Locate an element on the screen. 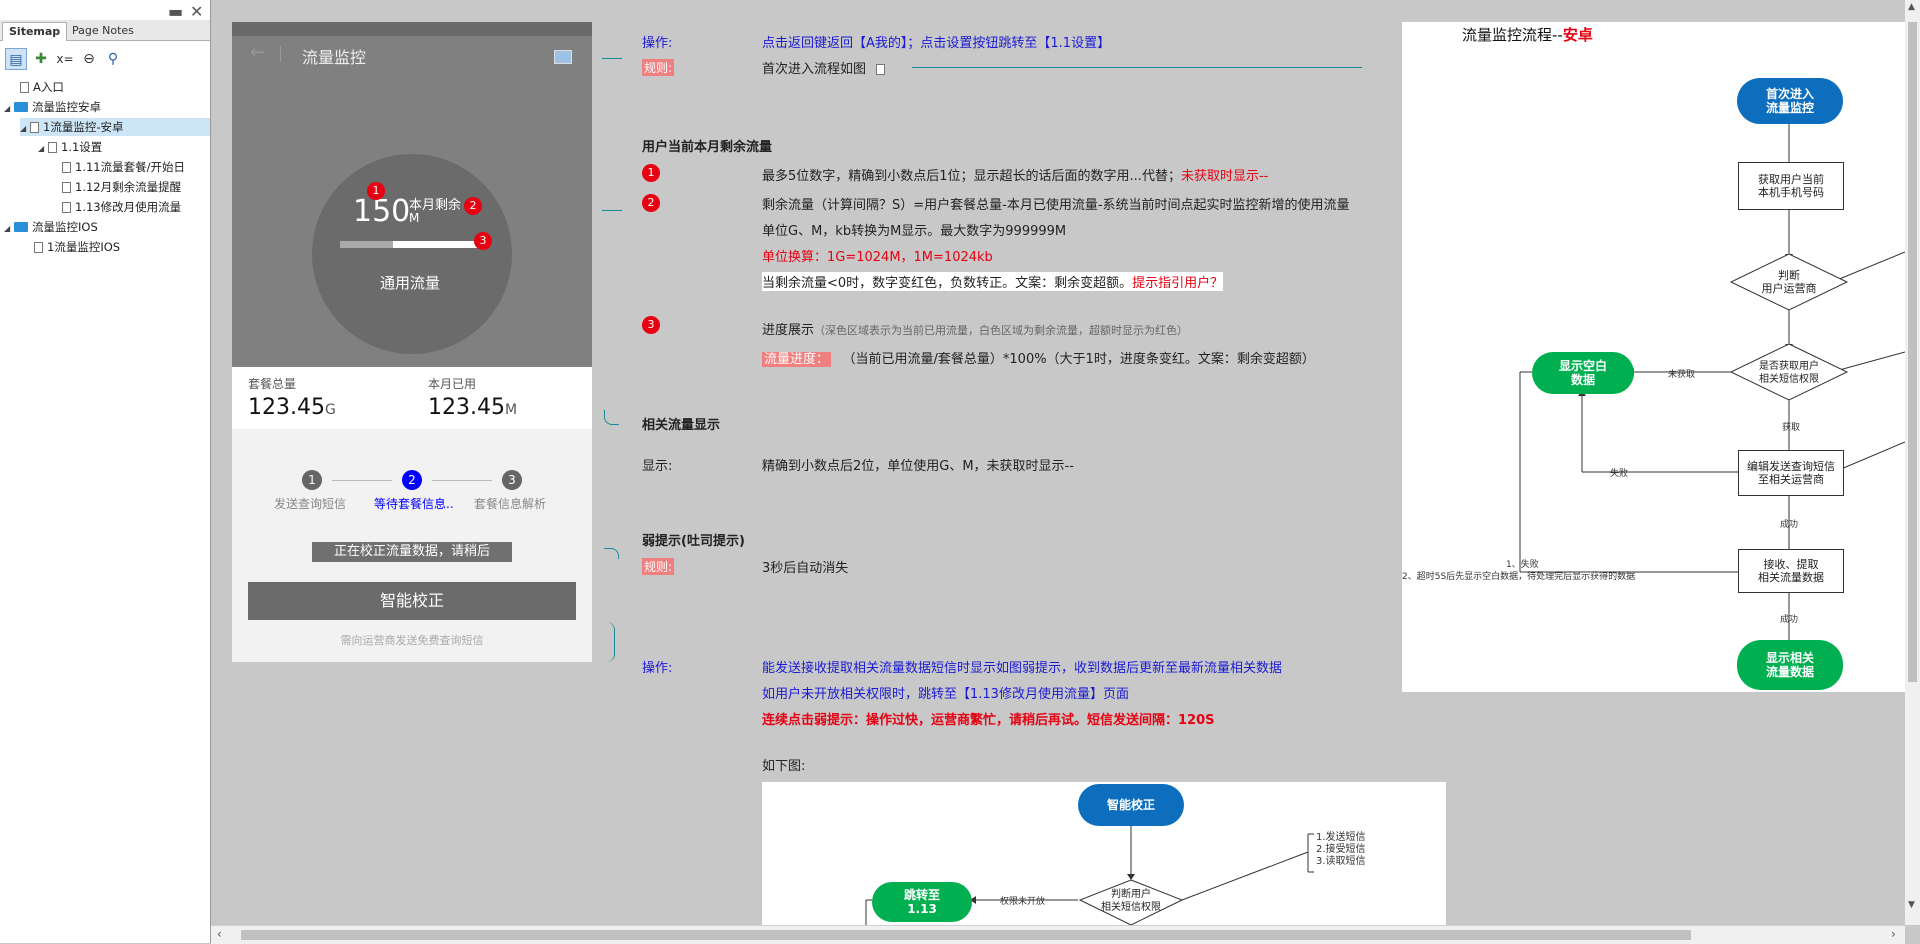  n2-line2: 单位G、M，kb转换为M显示。最大数字为999999M is located at coordinates (914, 231).